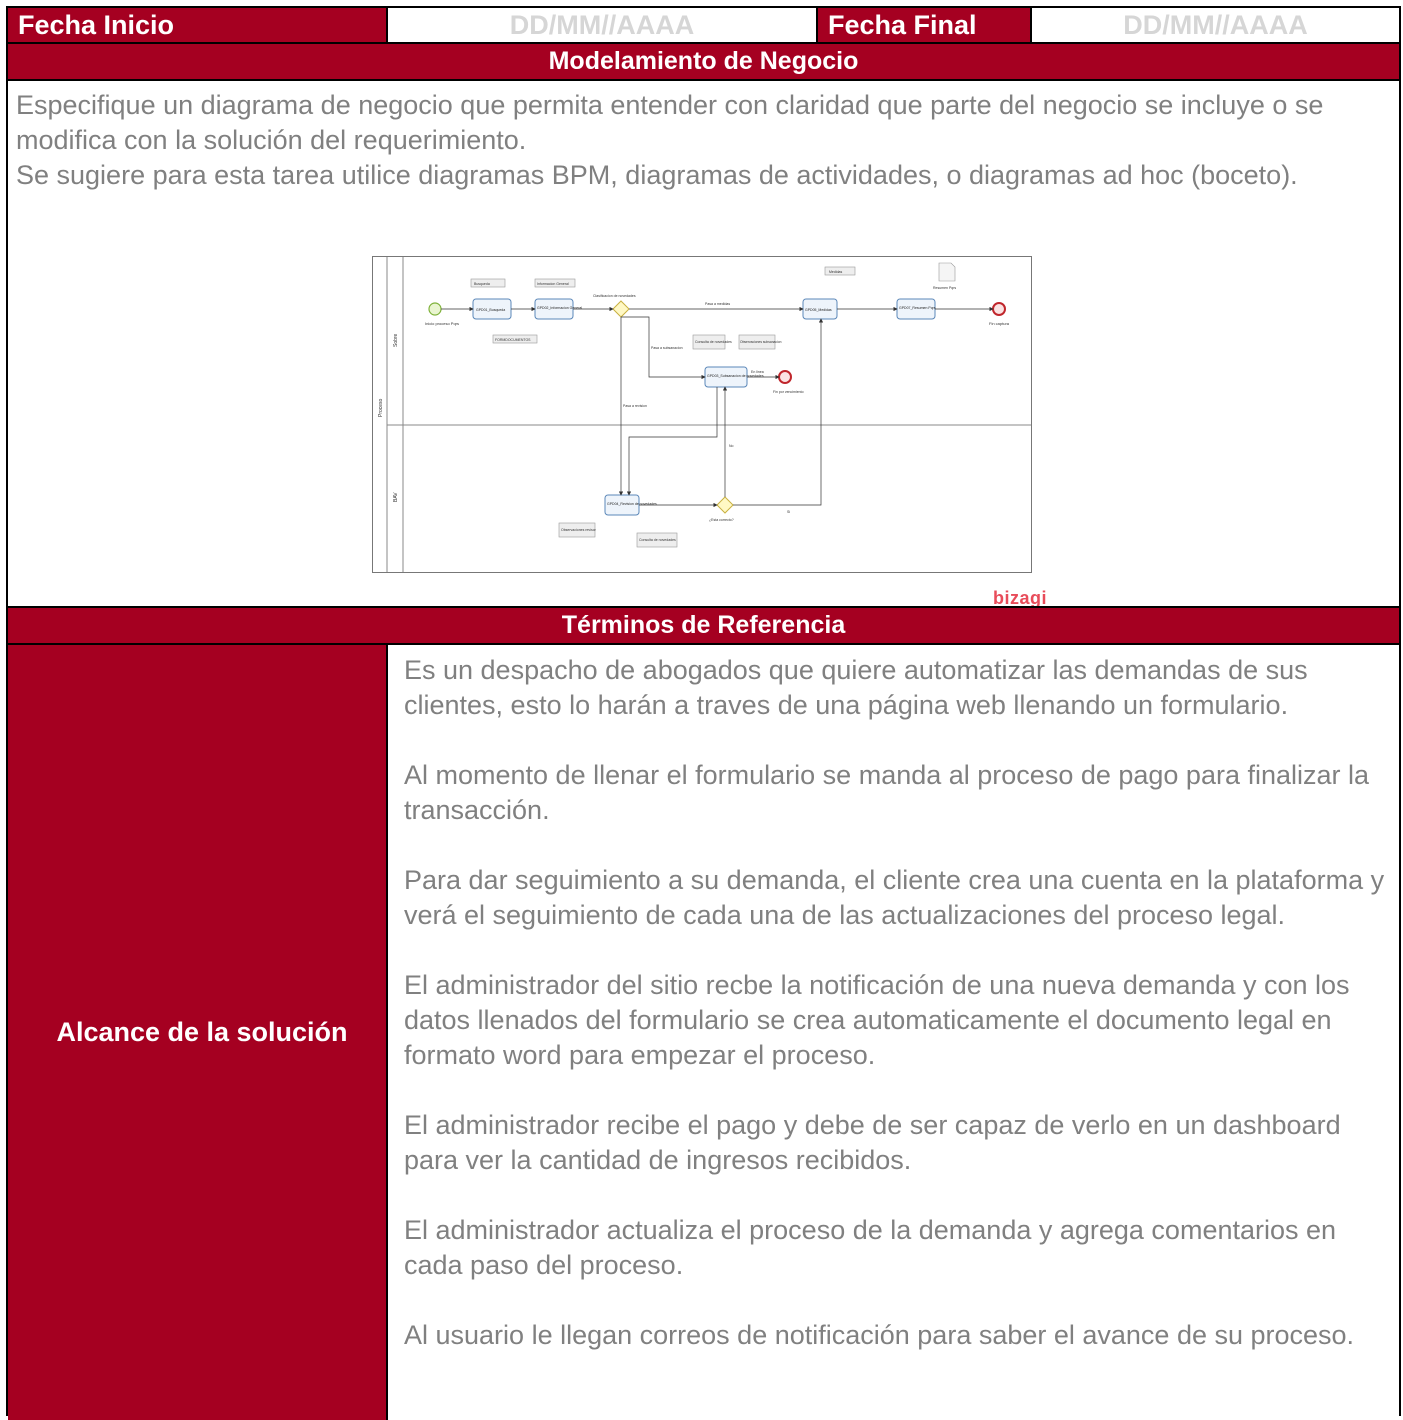 The image size is (1403, 1420). I want to click on task-label: GPD04_Revision de novedades, so click(632, 504).